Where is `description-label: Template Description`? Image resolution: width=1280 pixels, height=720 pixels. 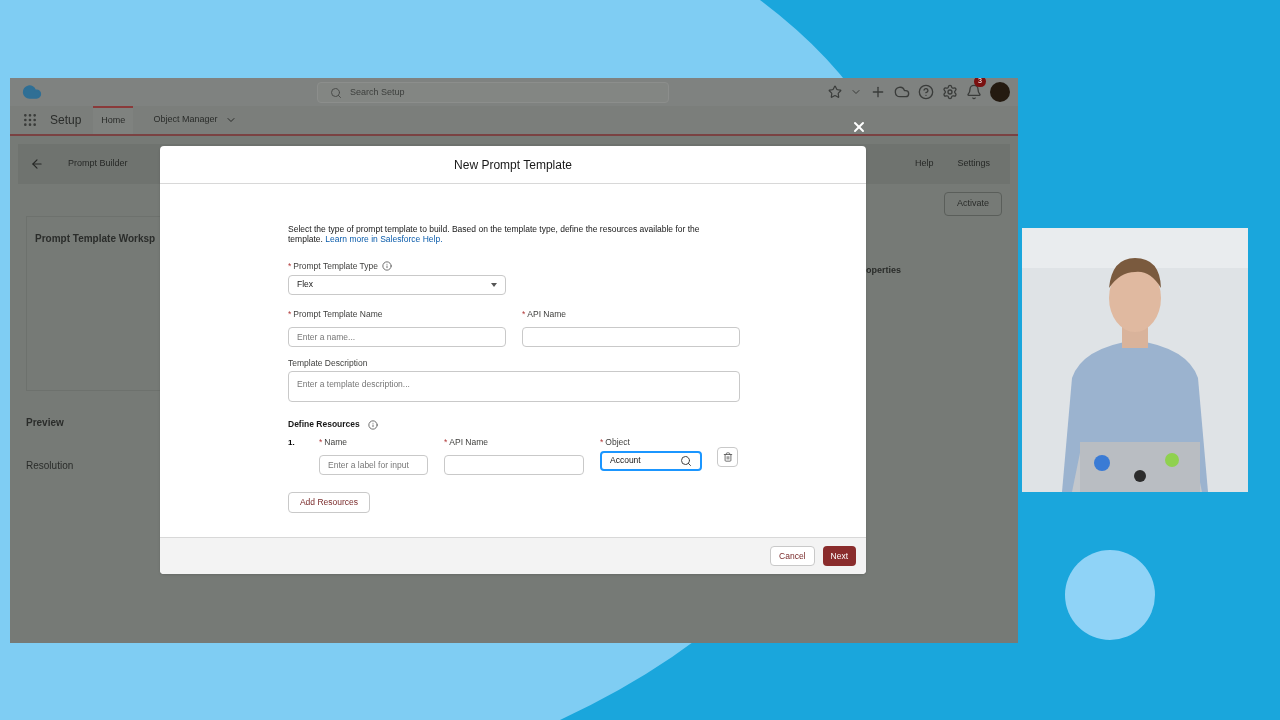 description-label: Template Description is located at coordinates (328, 363).